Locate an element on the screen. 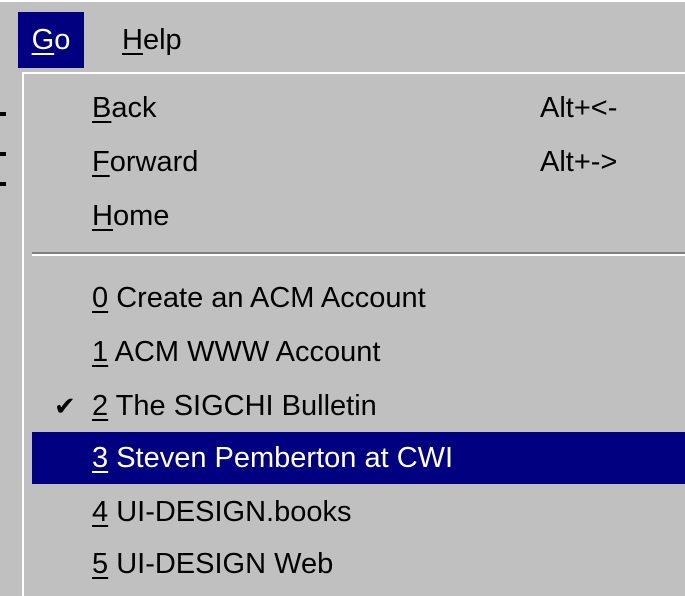  menu-item-label: 3 Steven Pemberton at CWI is located at coordinates (272, 458).